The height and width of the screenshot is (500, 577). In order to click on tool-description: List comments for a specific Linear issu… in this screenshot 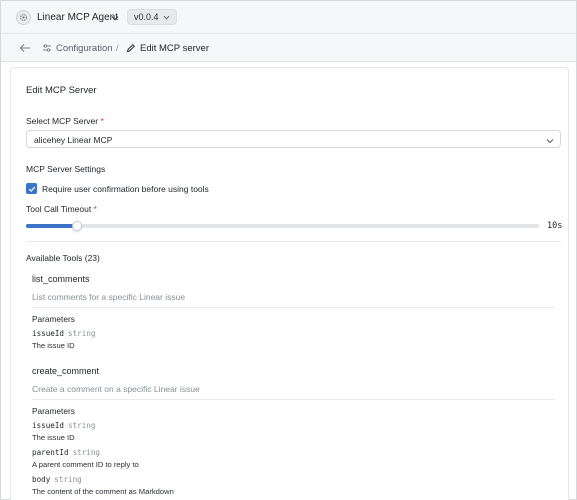, I will do `click(109, 297)`.